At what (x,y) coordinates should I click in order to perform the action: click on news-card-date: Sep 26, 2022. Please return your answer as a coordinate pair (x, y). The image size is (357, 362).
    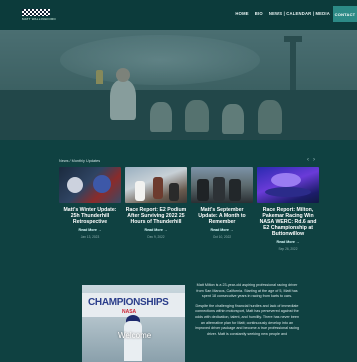
    Looking at the image, I should click on (288, 249).